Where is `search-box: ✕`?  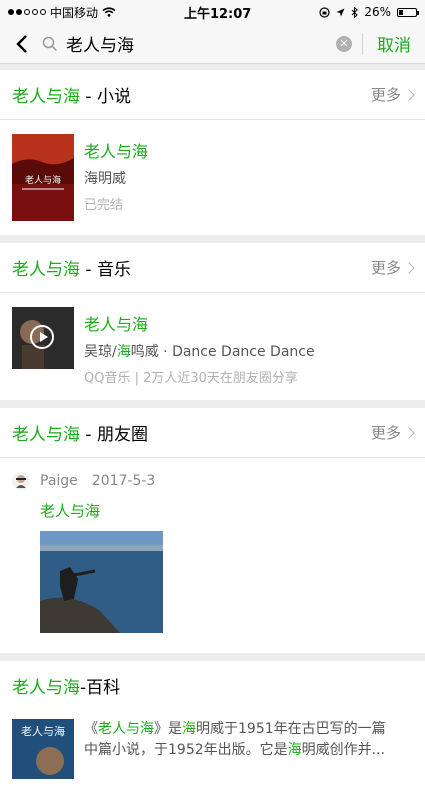
search-box: ✕ is located at coordinates (202, 44).